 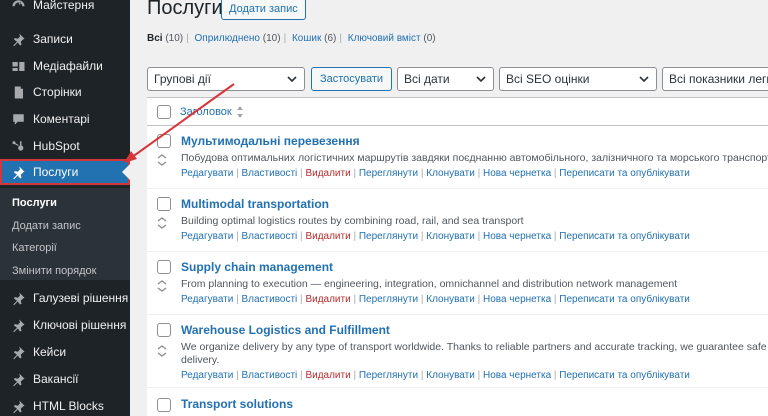 I want to click on filter-published: Оприлюднено, so click(x=227, y=38).